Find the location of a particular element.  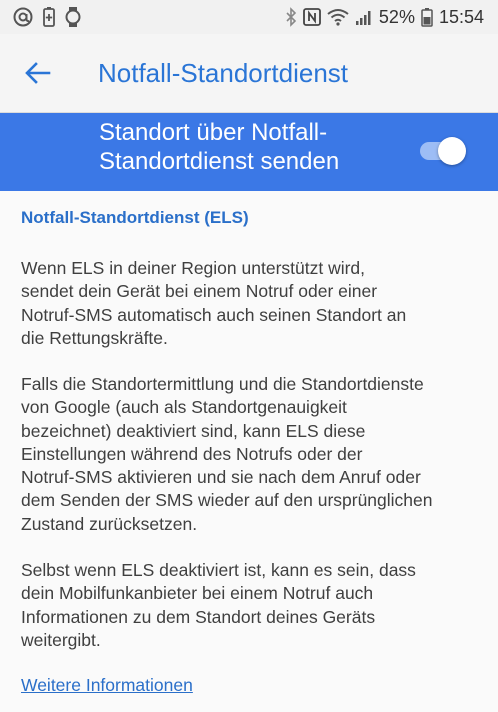

panel-title: Notfall-Standortdienst (ELS) is located at coordinates (135, 217).